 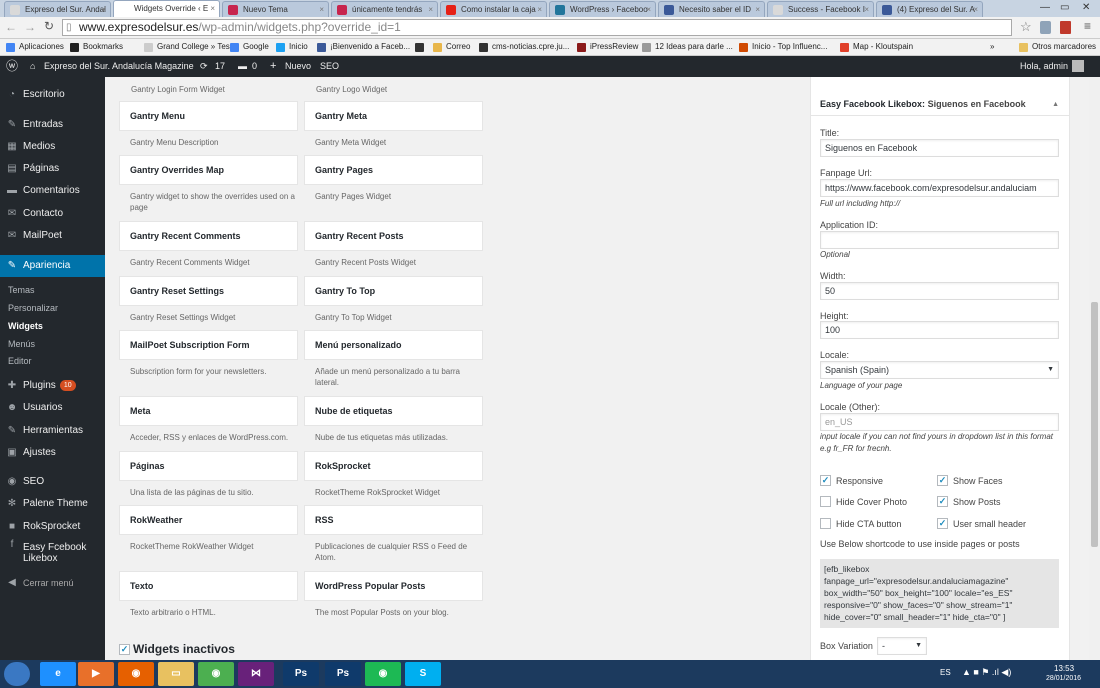 What do you see at coordinates (208, 466) in the screenshot?
I see `widget-title: Páginas` at bounding box center [208, 466].